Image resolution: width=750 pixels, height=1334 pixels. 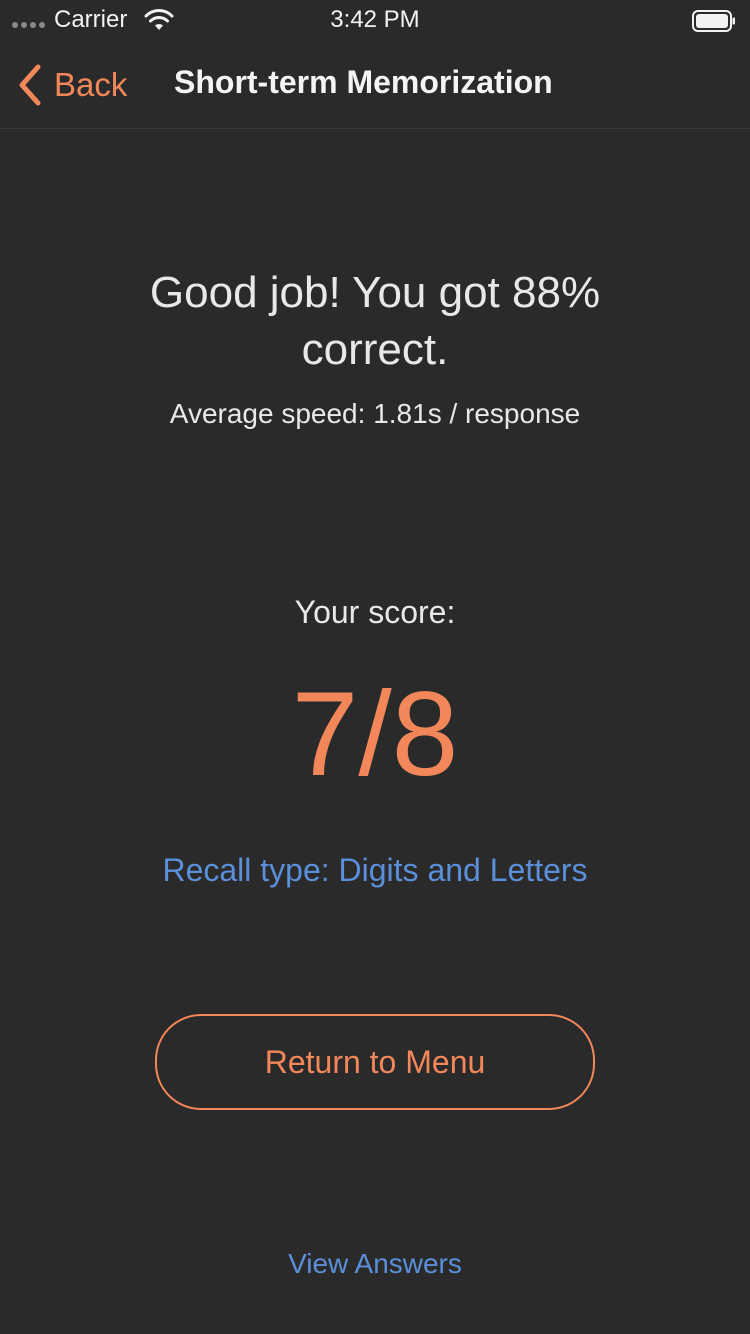 I want to click on recall-type-link: Recall type: Digits and Letters, so click(x=375, y=870).